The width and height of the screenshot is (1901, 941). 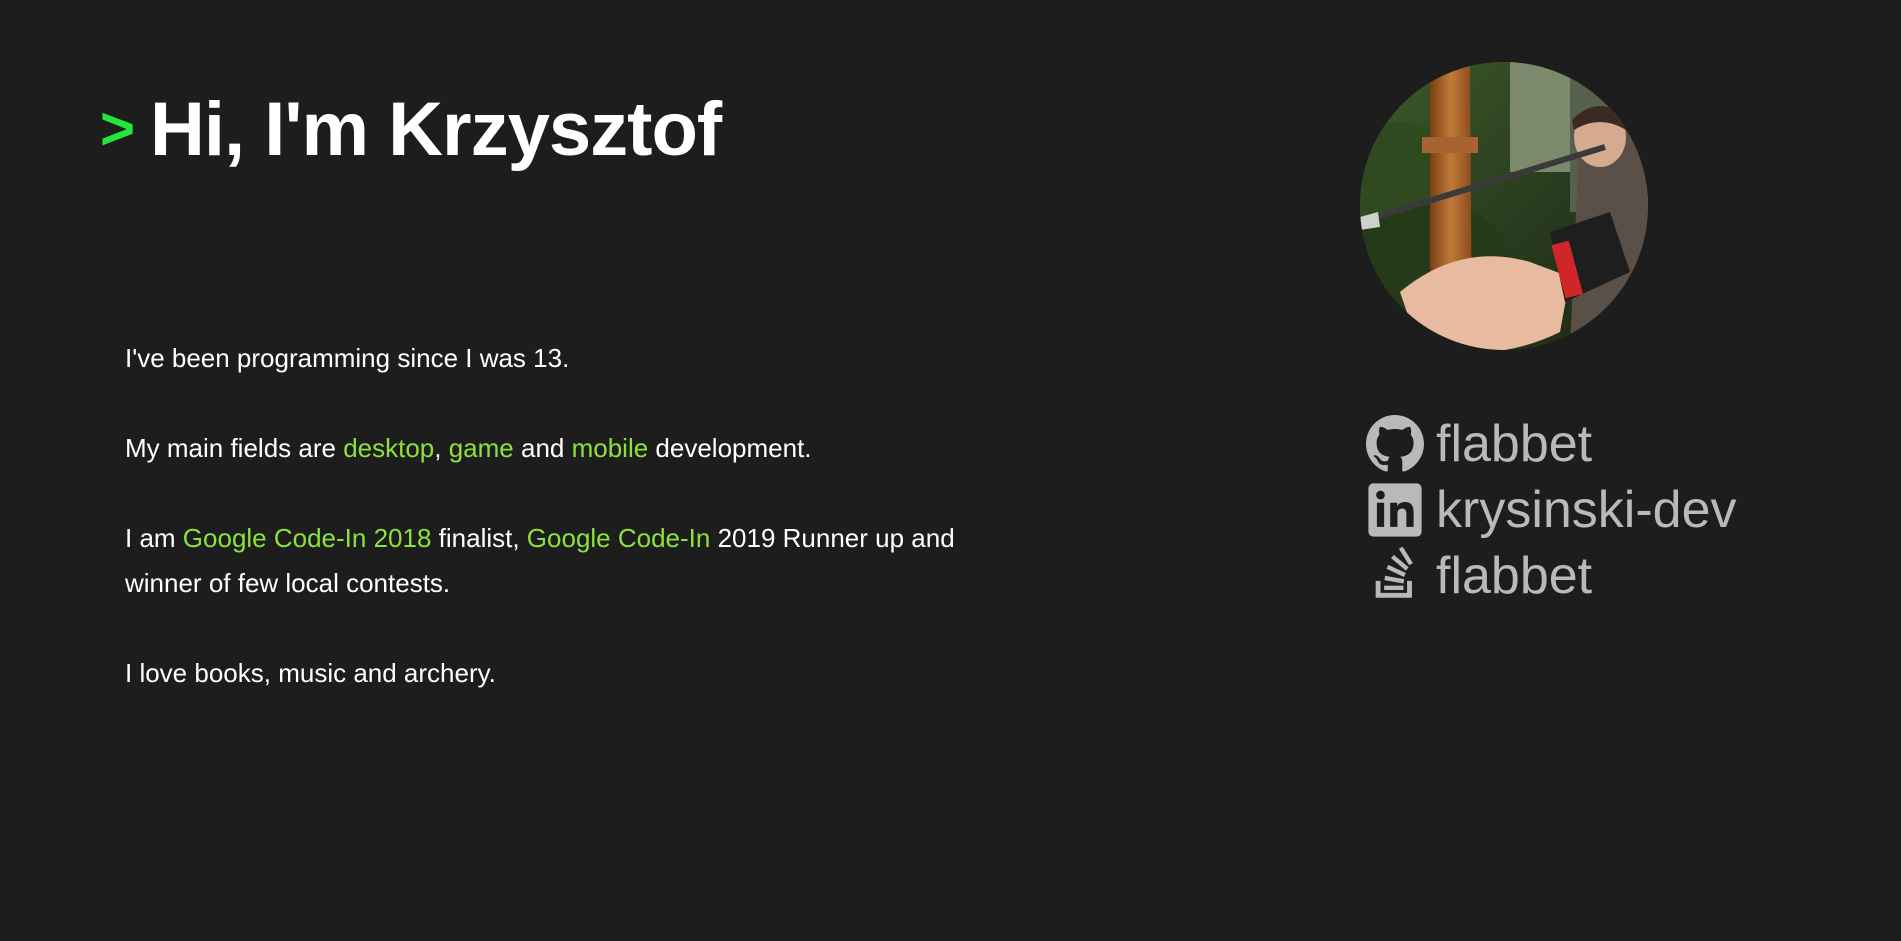 What do you see at coordinates (1586, 510) in the screenshot?
I see `linkedin-username: krysinski-dev` at bounding box center [1586, 510].